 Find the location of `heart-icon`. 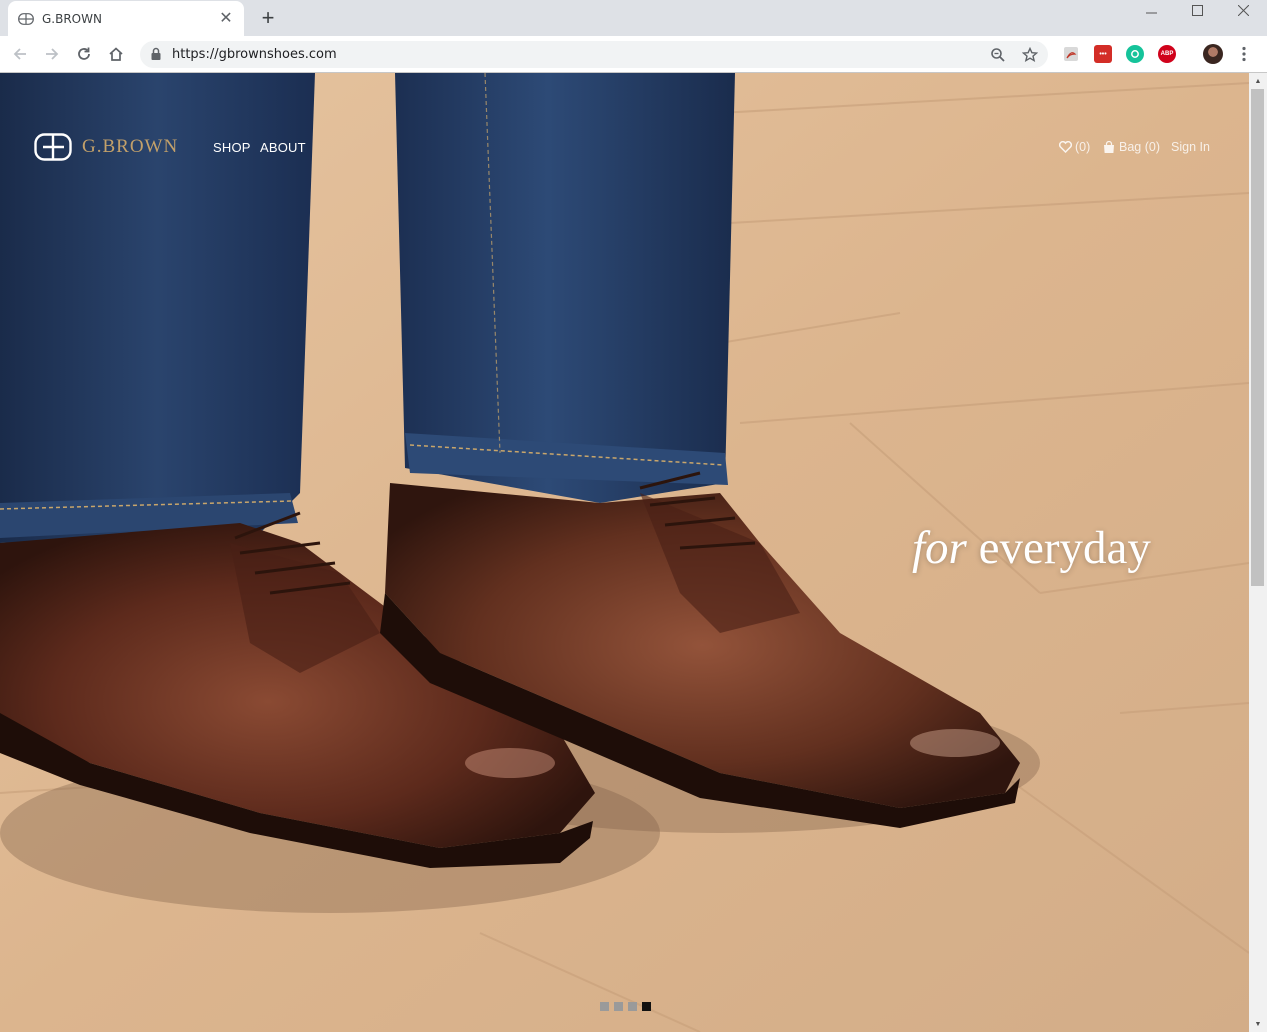

heart-icon is located at coordinates (1065, 147).